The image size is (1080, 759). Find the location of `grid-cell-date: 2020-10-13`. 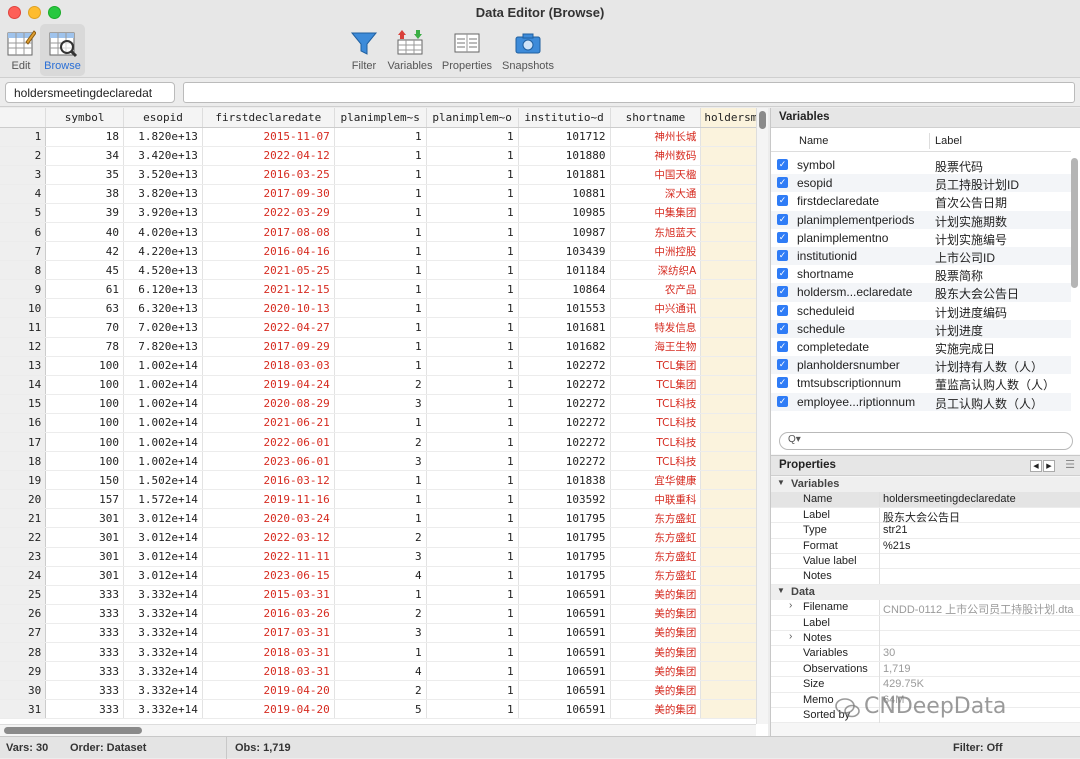

grid-cell-date: 2020-10-13 is located at coordinates (268, 308).